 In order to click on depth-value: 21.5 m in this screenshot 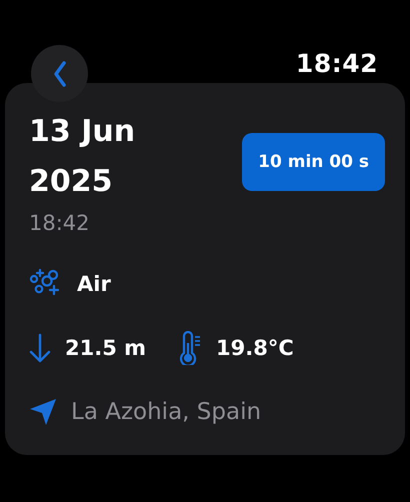, I will do `click(105, 348)`.